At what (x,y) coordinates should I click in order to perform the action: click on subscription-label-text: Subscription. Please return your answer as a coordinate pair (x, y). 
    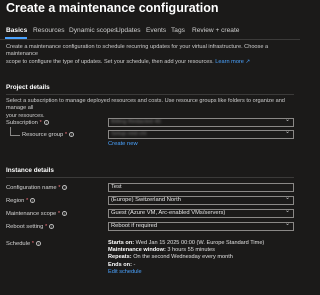
    Looking at the image, I should click on (22, 123).